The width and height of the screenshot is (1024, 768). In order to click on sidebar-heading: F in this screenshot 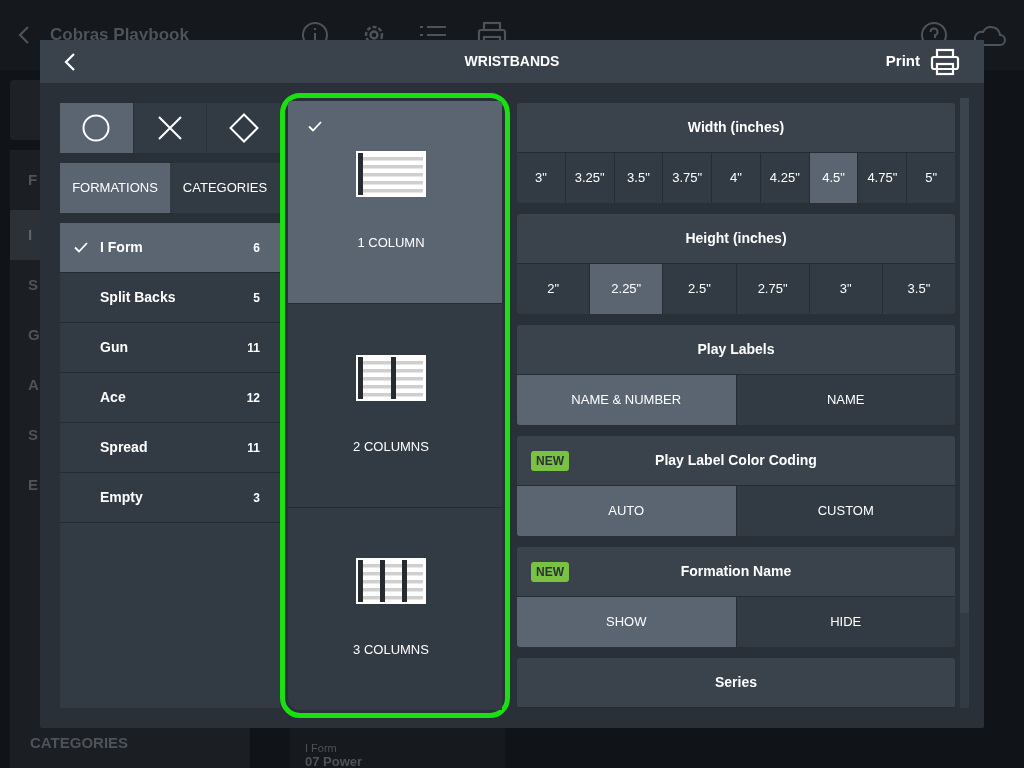, I will do `click(33, 179)`.